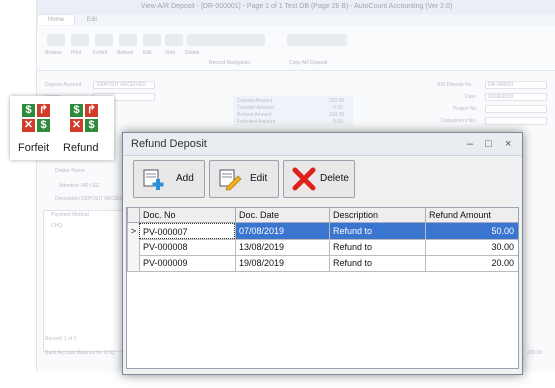 The image size is (555, 388). I want to click on forfeit-small-icon, so click(104, 40).